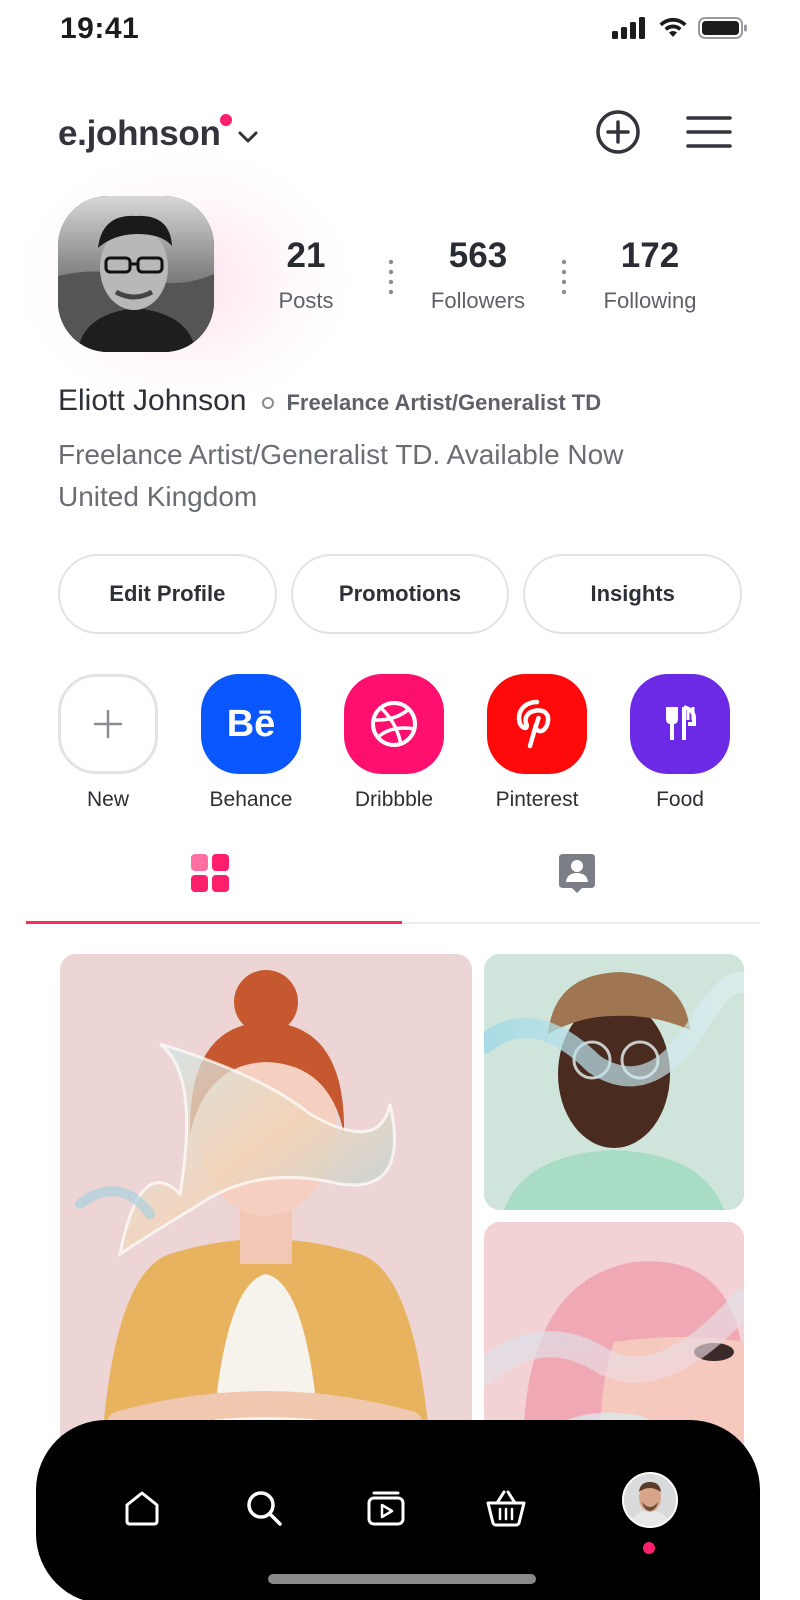  I want to click on edit-profile-button: Edit Profile, so click(167, 594).